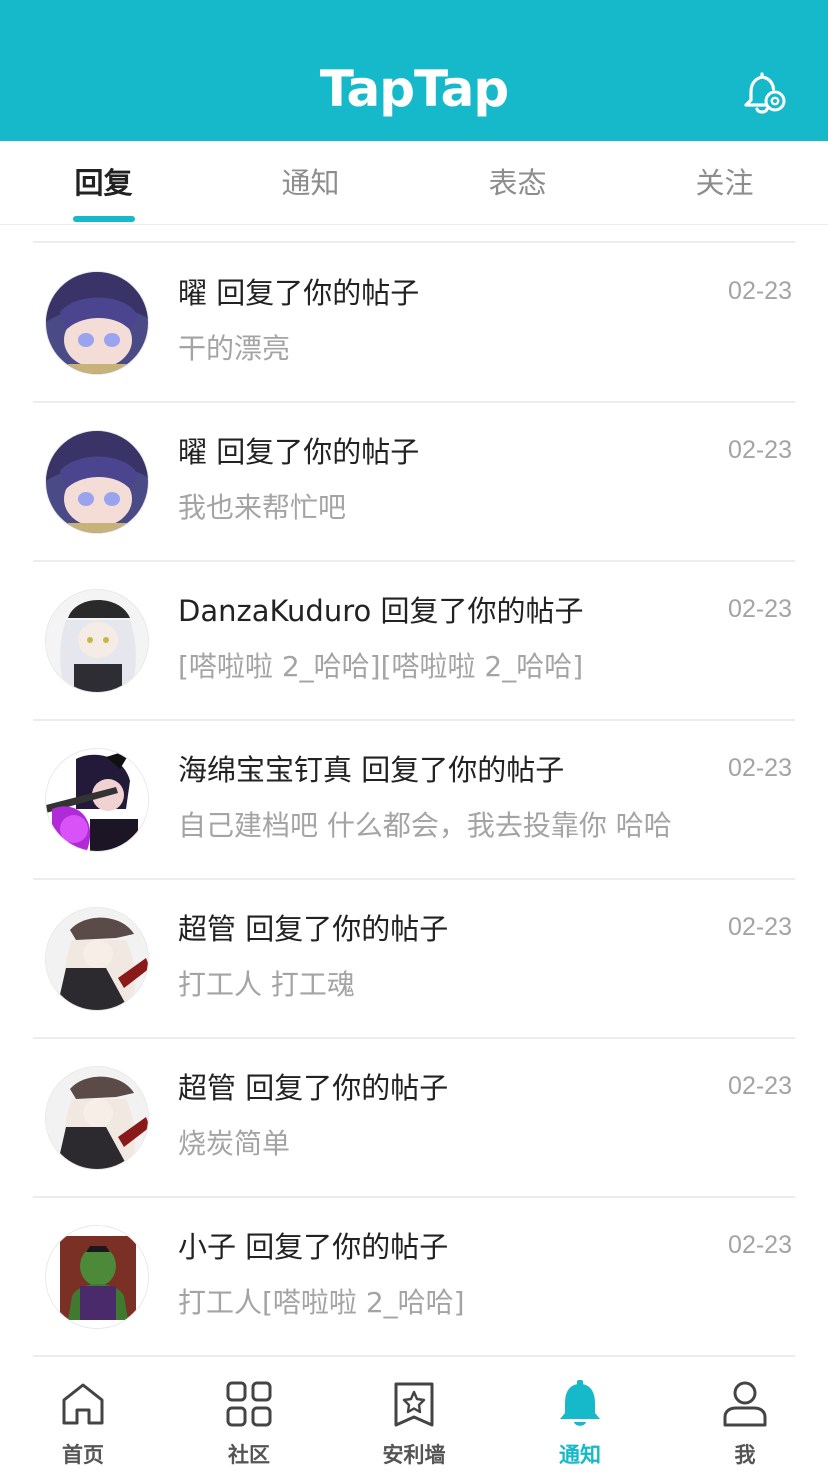 Image resolution: width=828 pixels, height=1473 pixels. What do you see at coordinates (381, 611) in the screenshot?
I see `notification-title: DanzaKuduro 回复了你的帖子` at bounding box center [381, 611].